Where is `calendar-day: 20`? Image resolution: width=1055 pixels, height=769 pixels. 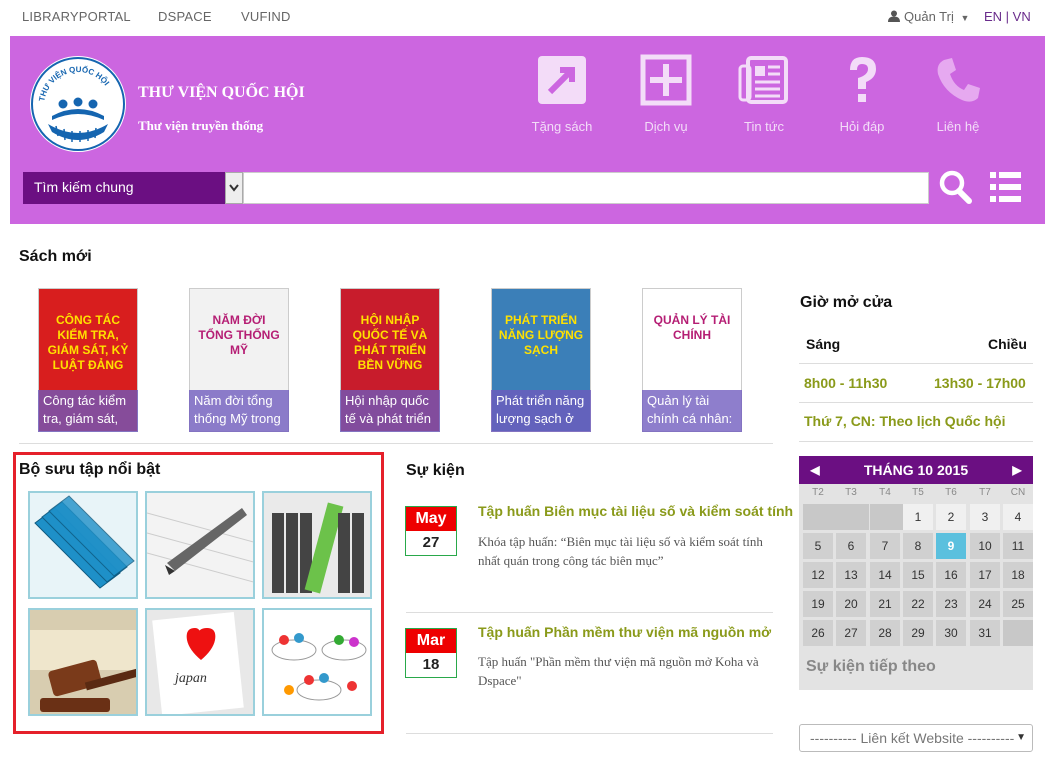 calendar-day: 20 is located at coordinates (851, 604).